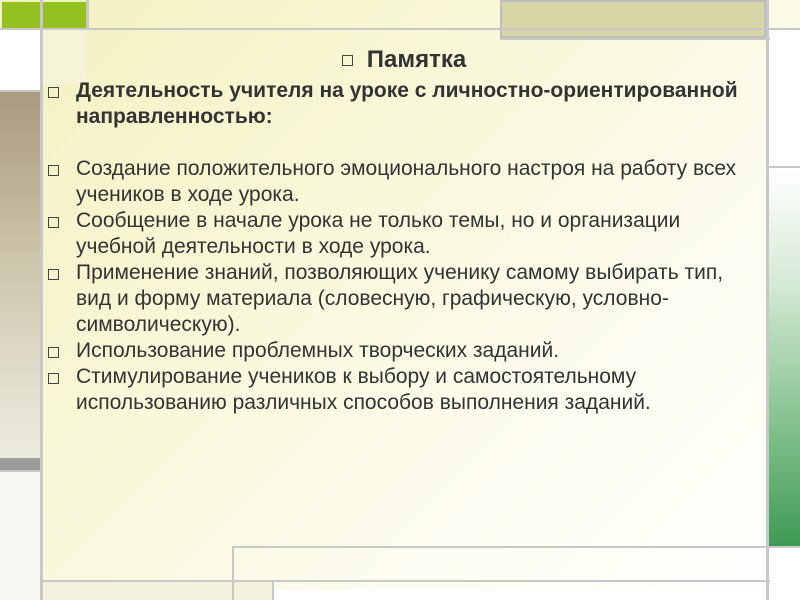 This screenshot has width=800, height=600. Describe the element at coordinates (20, 60) in the screenshot. I see `decor-left-white-block` at that location.